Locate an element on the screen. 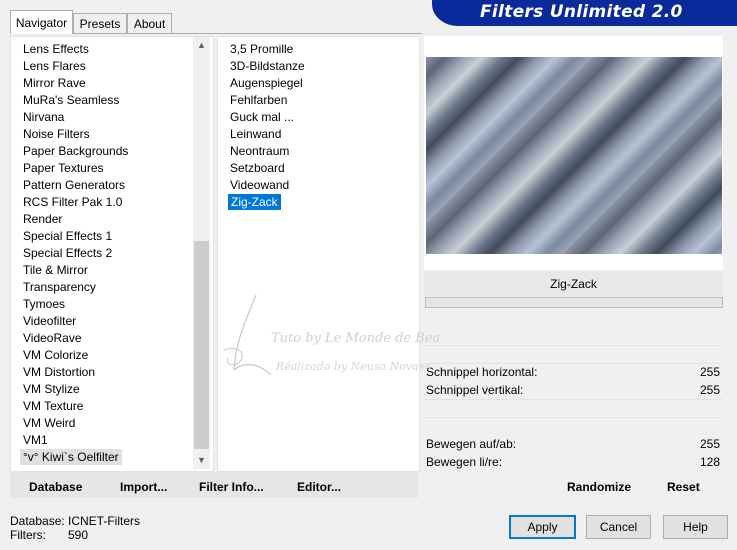  category-item: Paper Backgrounds is located at coordinates (75, 151).